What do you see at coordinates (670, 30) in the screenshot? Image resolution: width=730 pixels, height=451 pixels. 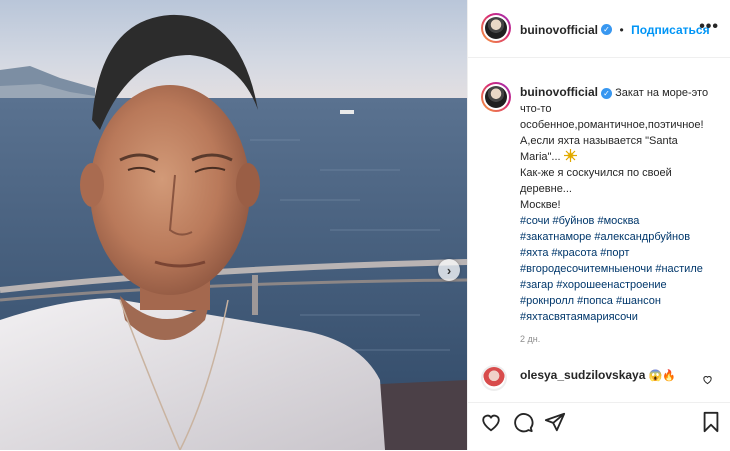 I see `follow-button: Подписаться` at bounding box center [670, 30].